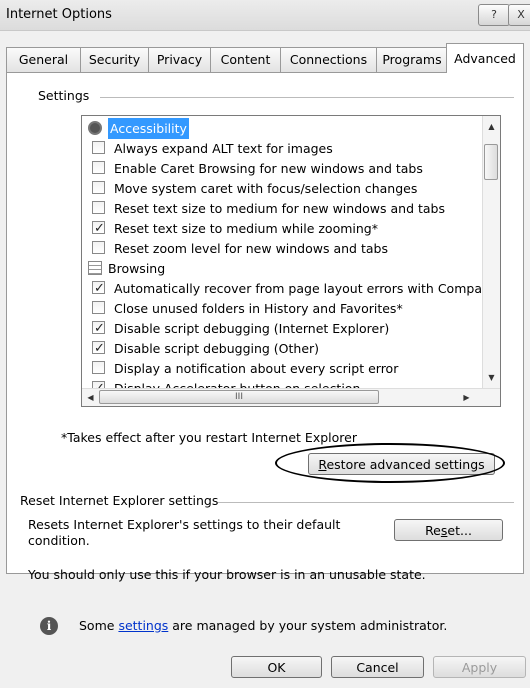  Describe the element at coordinates (49, 626) in the screenshot. I see `info-icon: i` at that location.